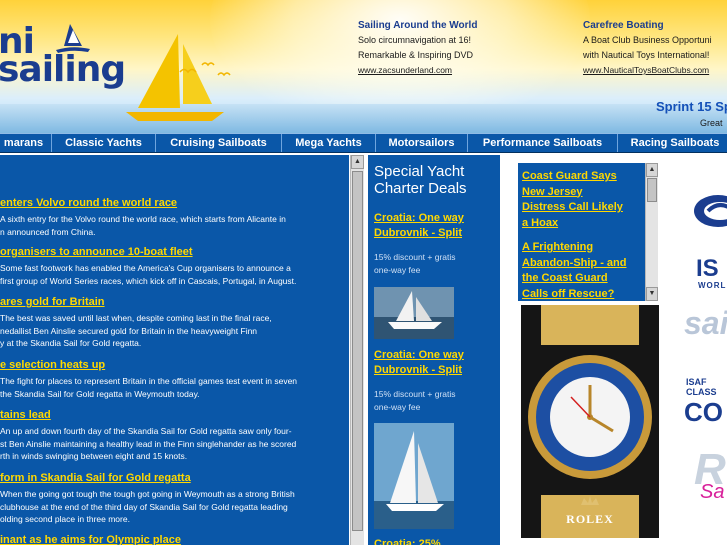 This screenshot has width=727, height=545. Describe the element at coordinates (65, 519) in the screenshot. I see `news-summary: olding second place in three more.` at that location.